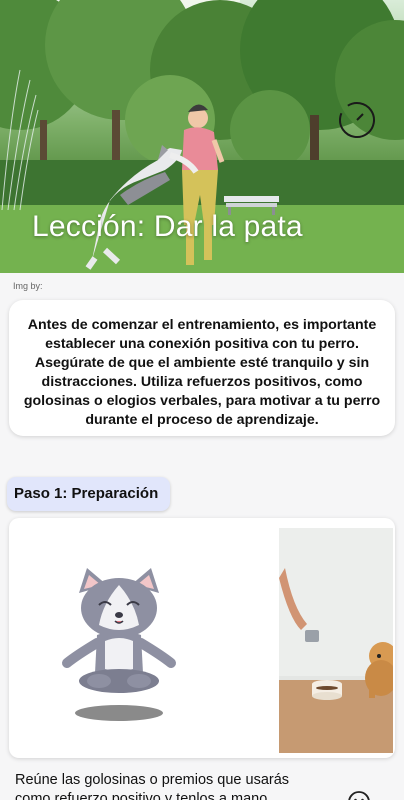 The image size is (404, 800). I want to click on timer-icon, so click(357, 120).